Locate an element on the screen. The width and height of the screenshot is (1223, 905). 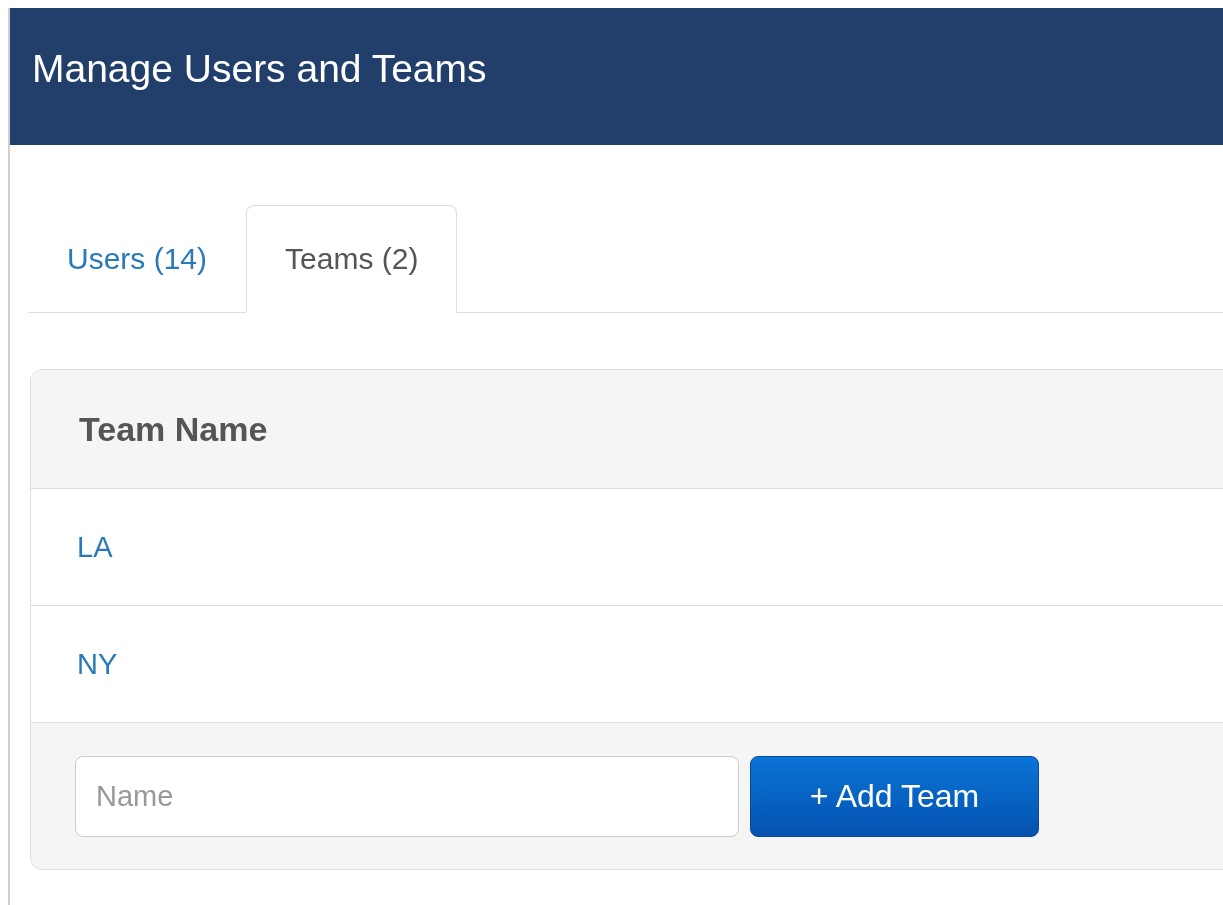
tab: Users (14) is located at coordinates (137, 259).